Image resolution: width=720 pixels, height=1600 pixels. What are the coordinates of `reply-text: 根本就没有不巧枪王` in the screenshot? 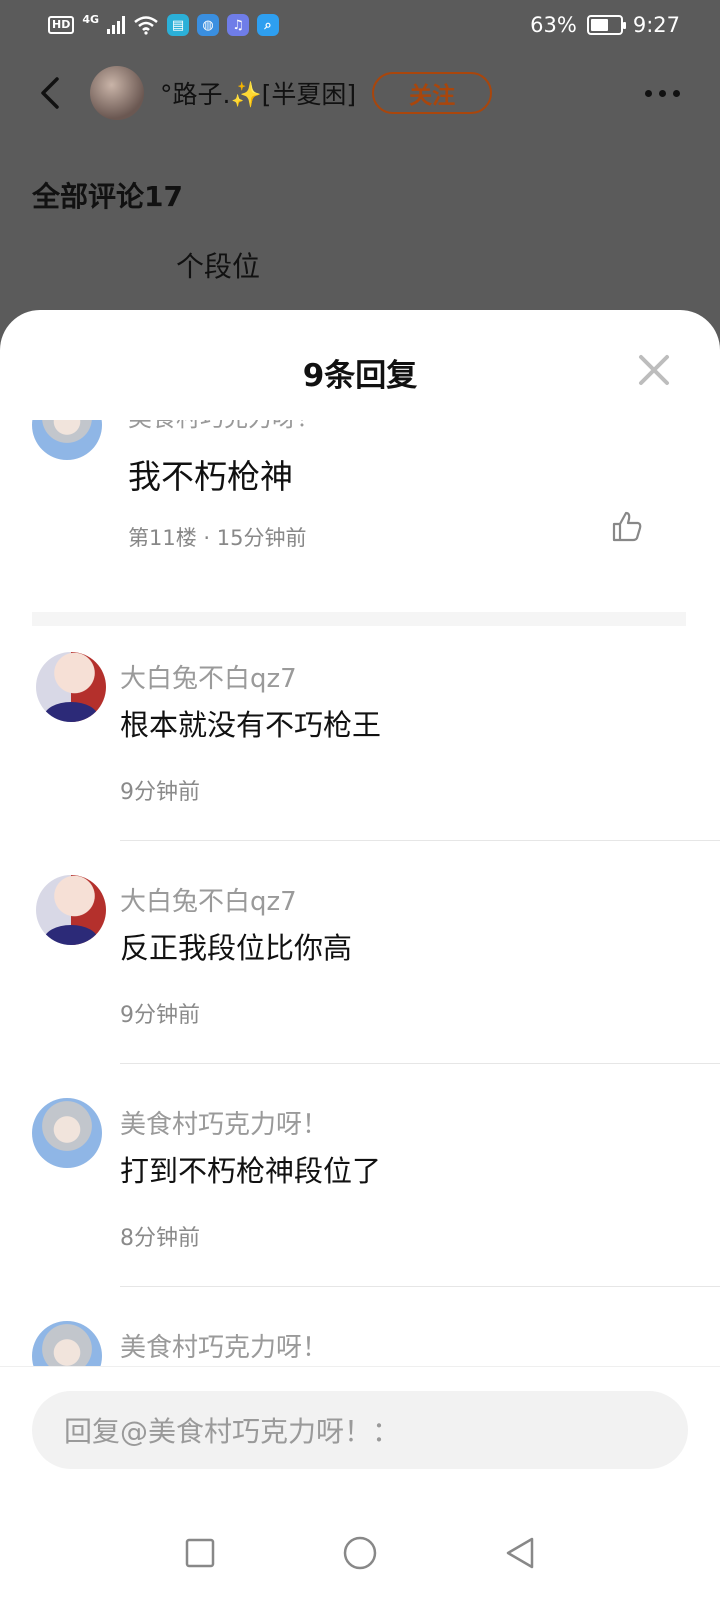 It's located at (251, 725).